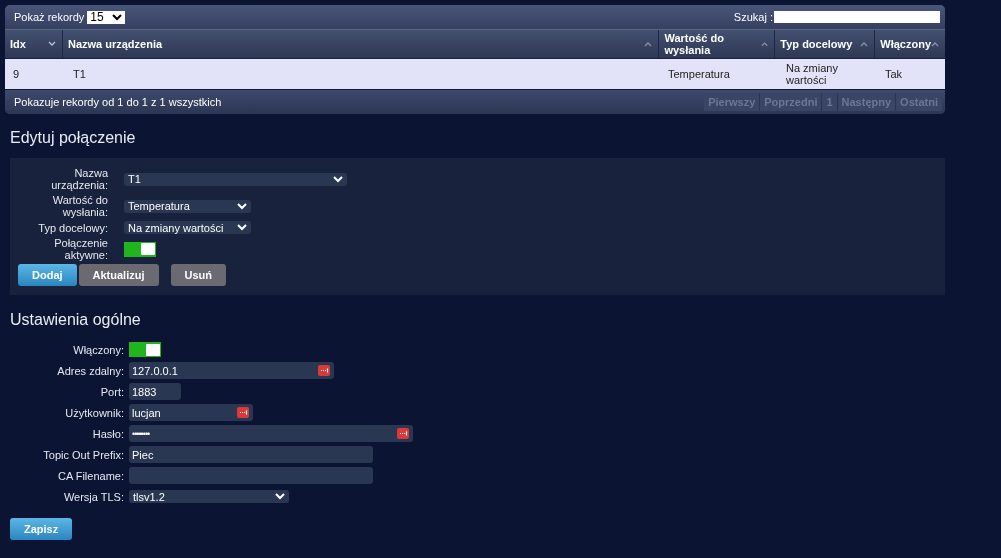  What do you see at coordinates (235, 179) in the screenshot?
I see `select-field: T1` at bounding box center [235, 179].